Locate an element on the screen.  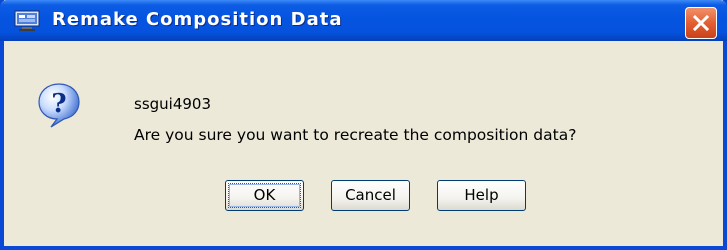
help-button-label: Help is located at coordinates (481, 195).